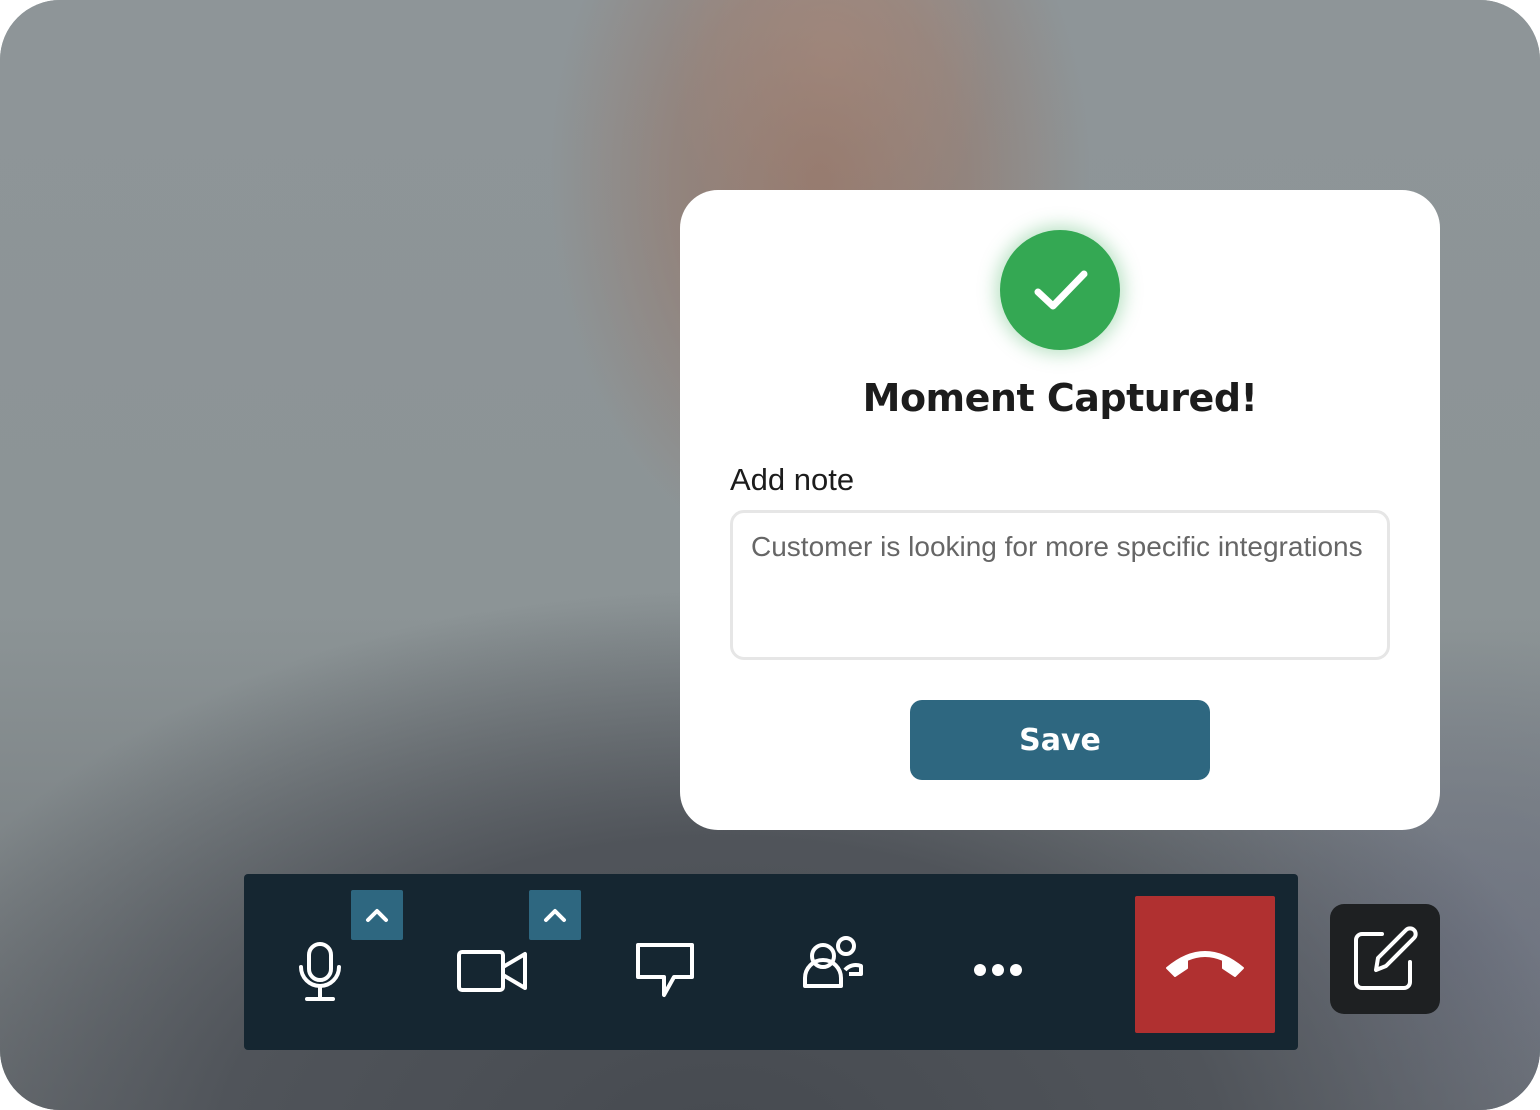  I want to click on microphone-options-button, so click(377, 915).